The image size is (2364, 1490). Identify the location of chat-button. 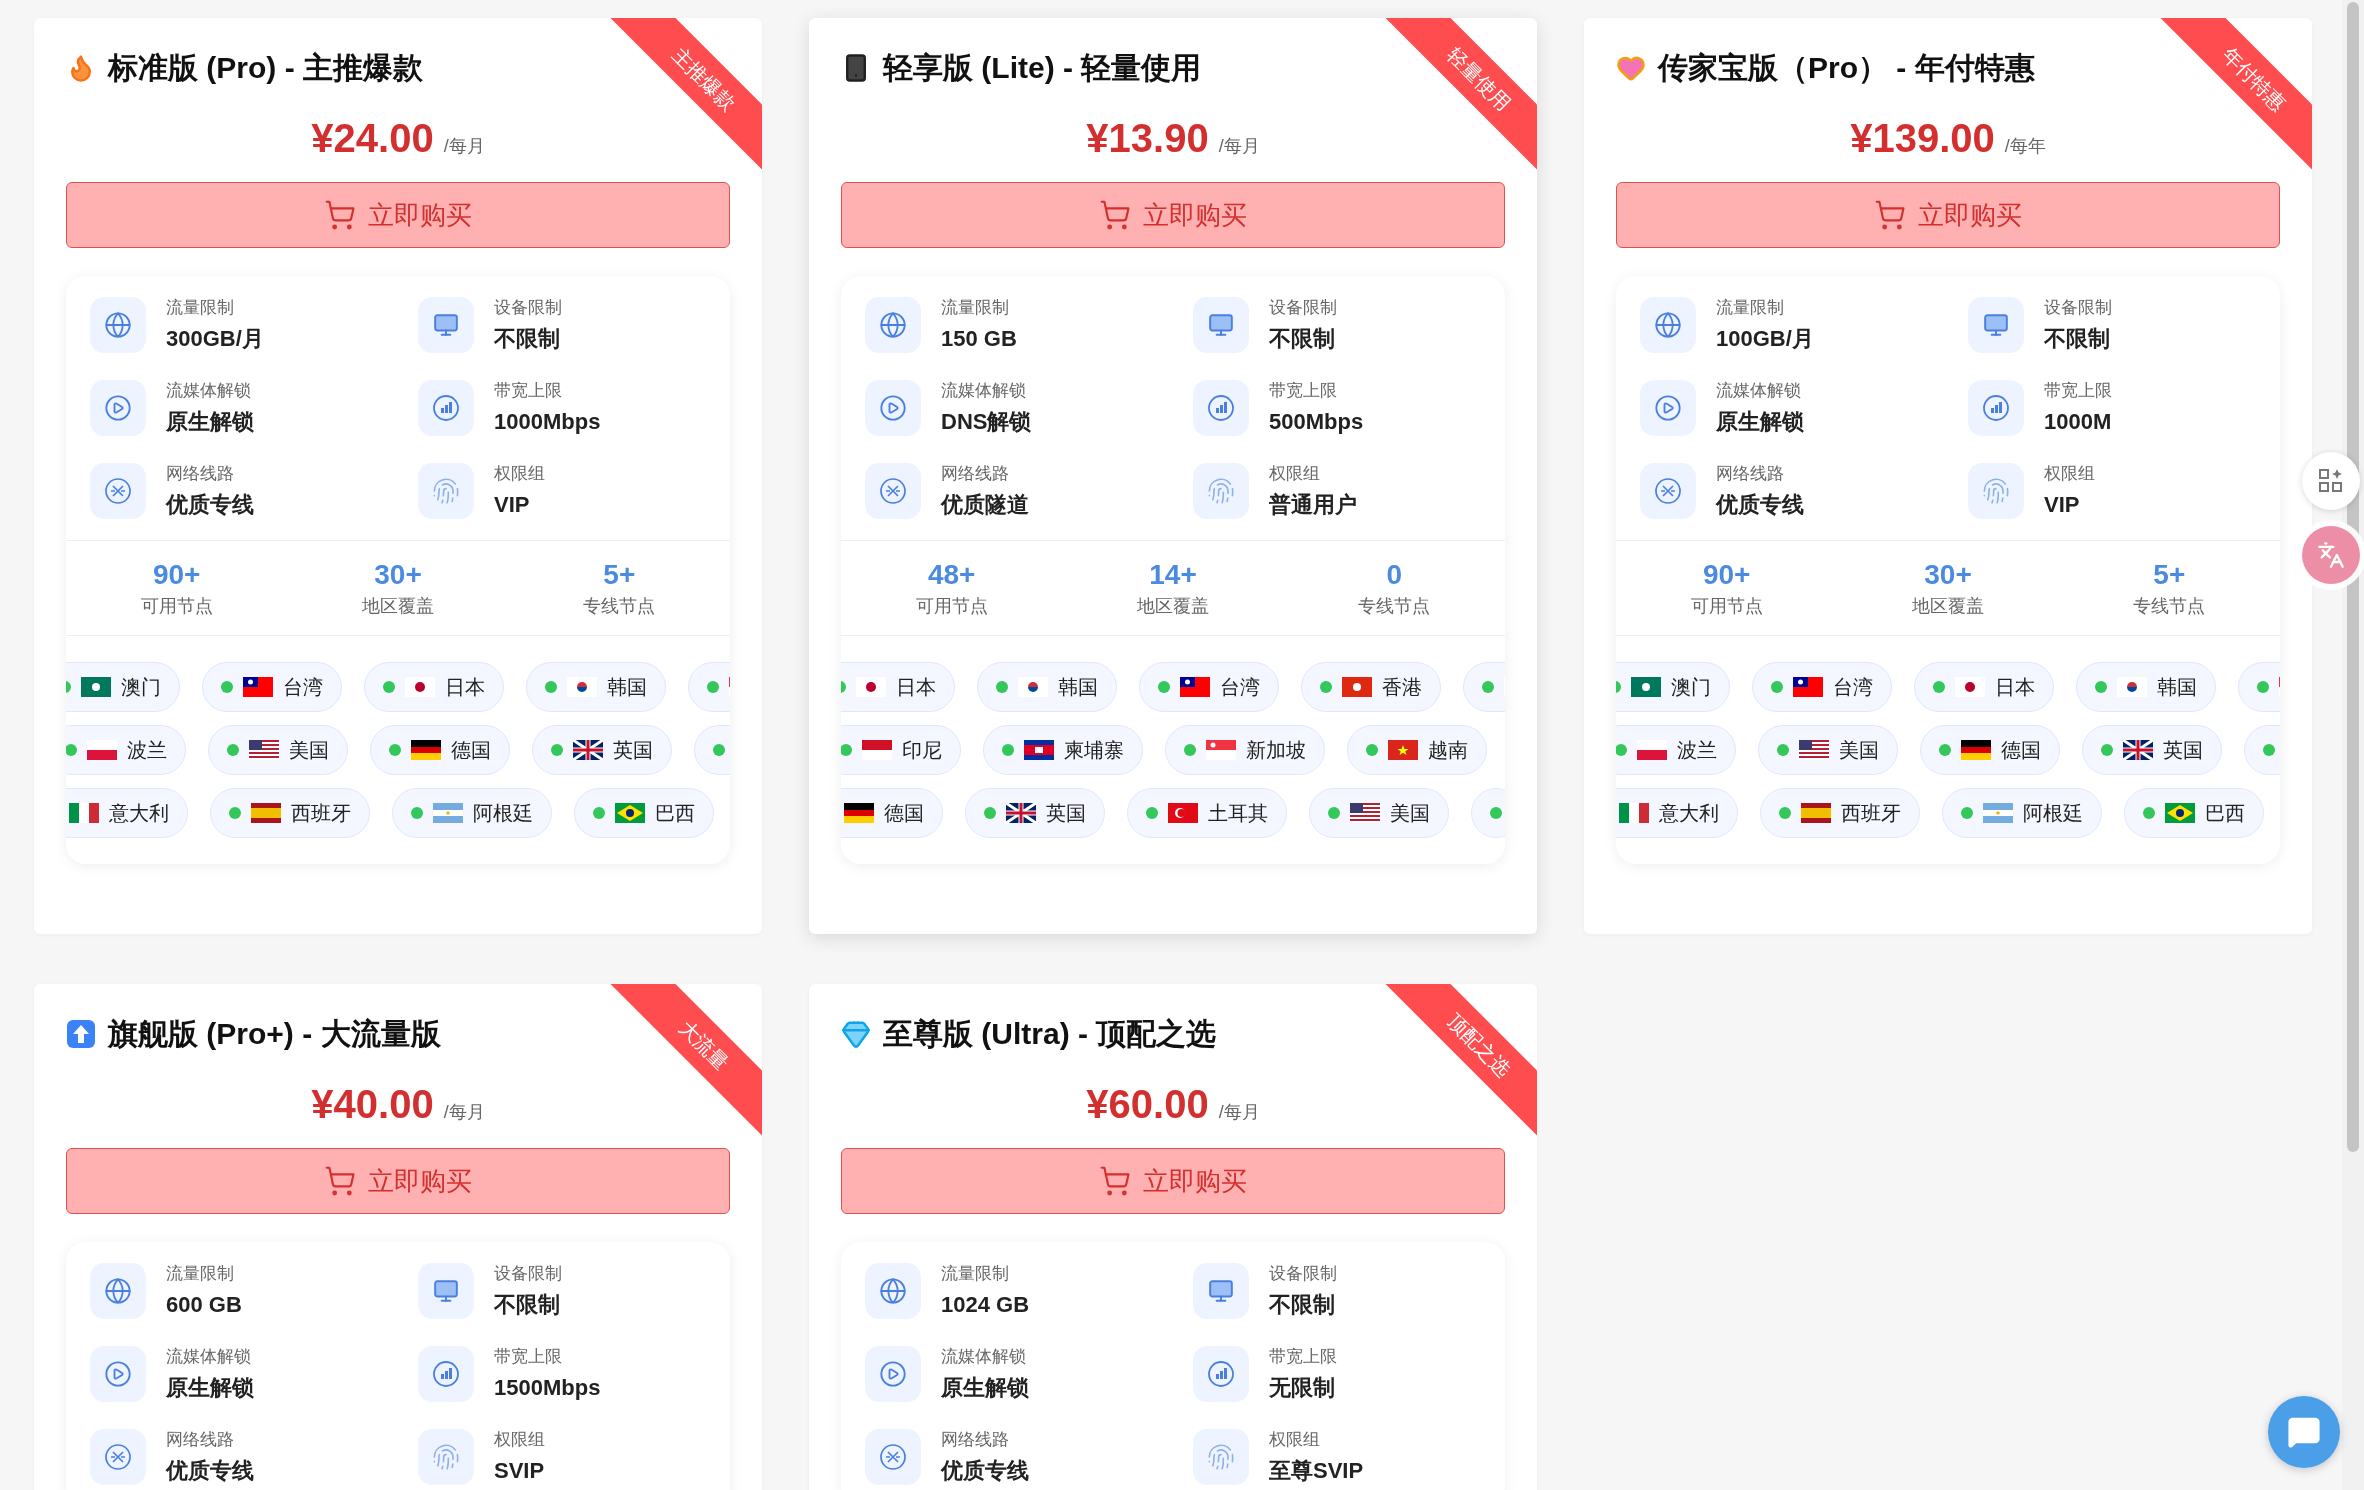
(2304, 1432).